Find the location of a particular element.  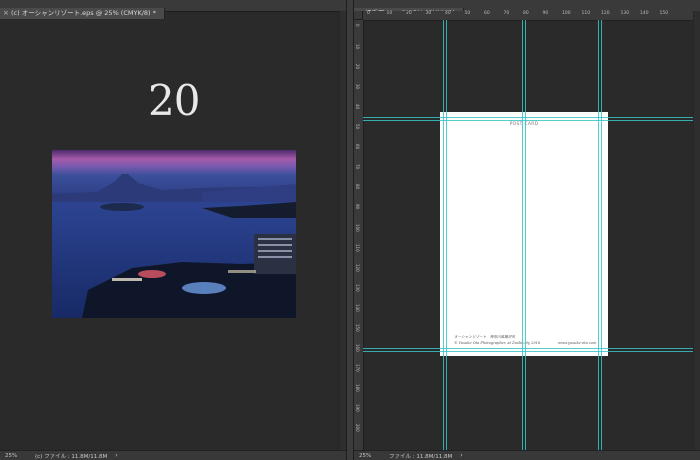

document-tab-left: × (c) オーシャンリゾート.eps @ 25% (CMYK/8) * is located at coordinates (82, 13).